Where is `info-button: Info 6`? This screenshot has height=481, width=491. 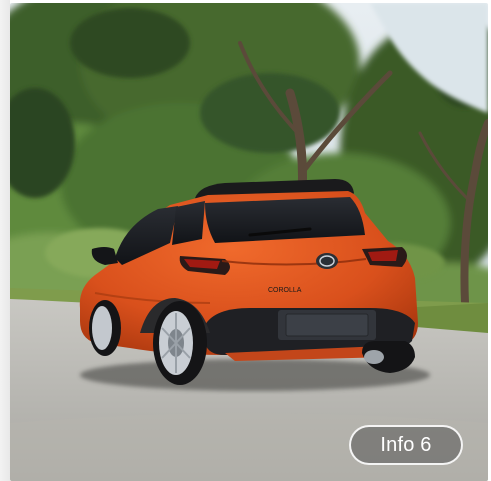 info-button: Info 6 is located at coordinates (406, 445).